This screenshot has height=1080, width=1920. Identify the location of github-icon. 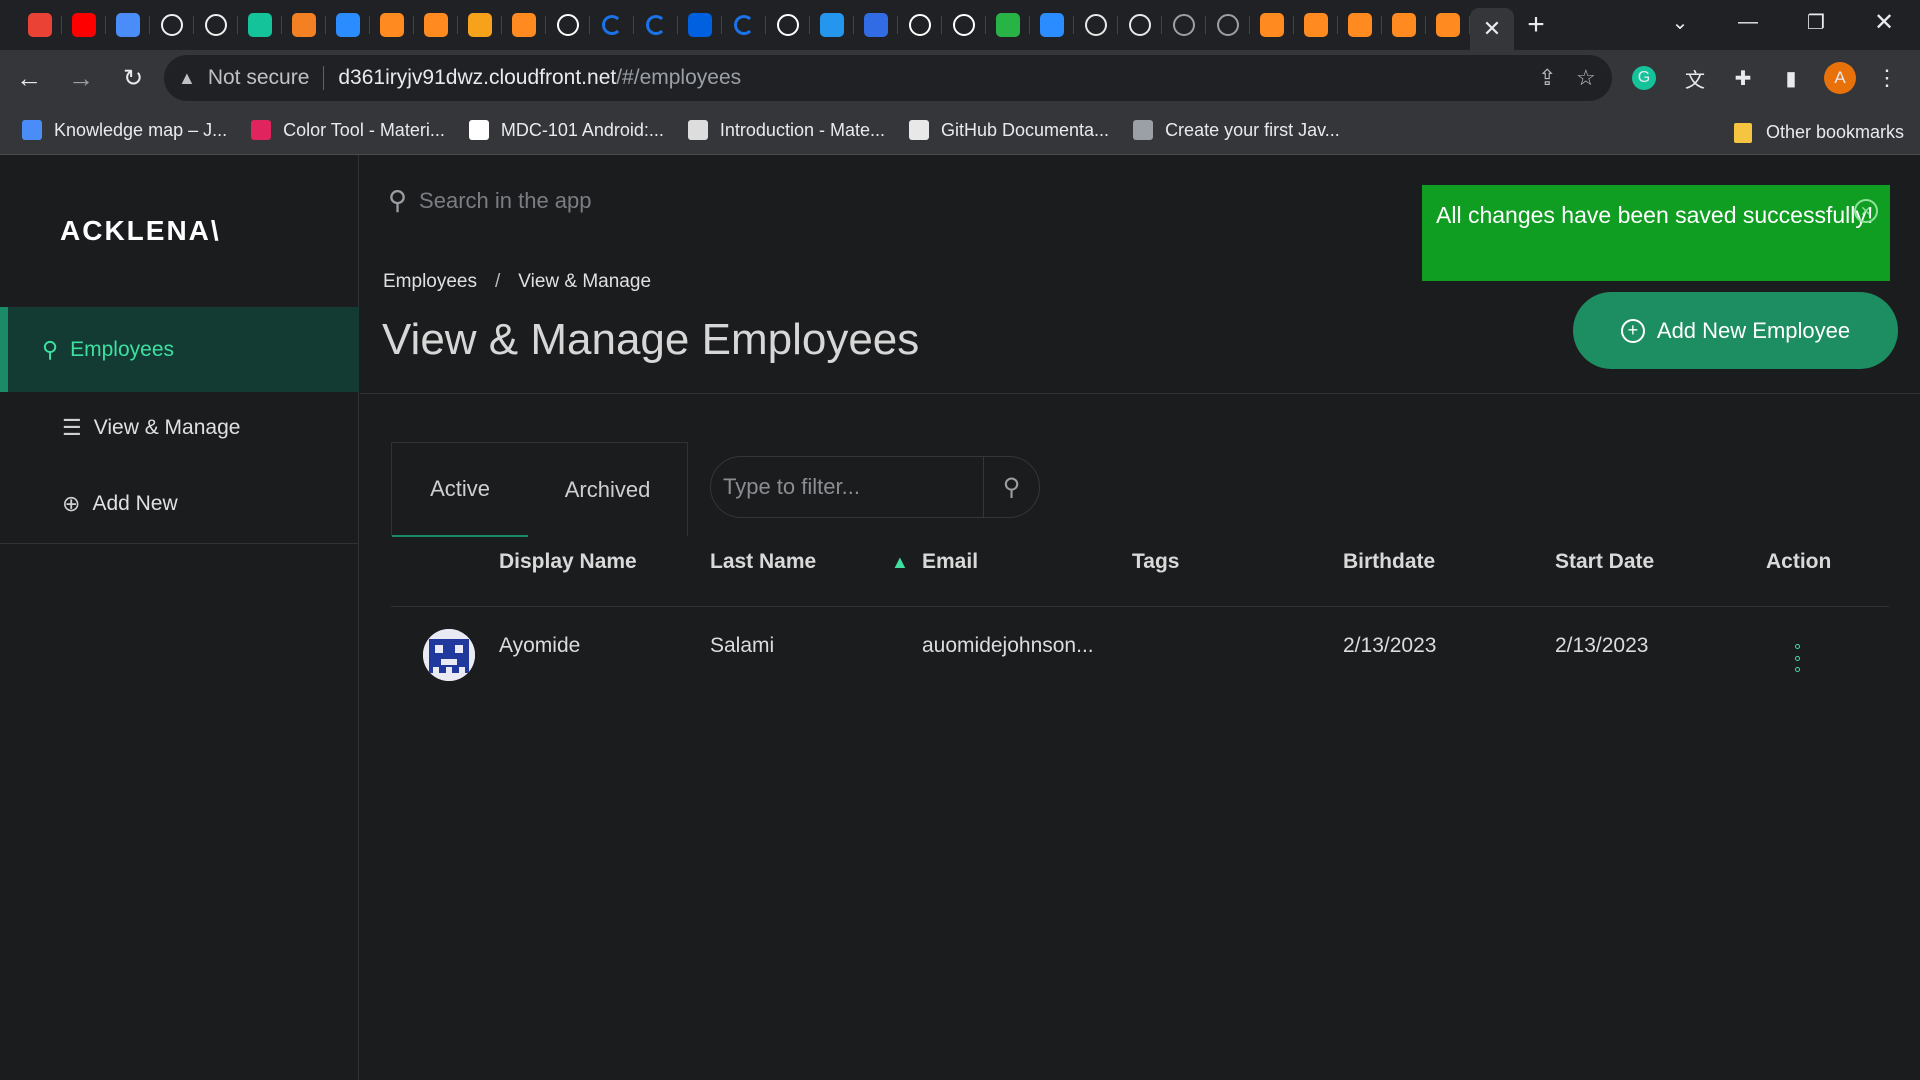
(216, 25).